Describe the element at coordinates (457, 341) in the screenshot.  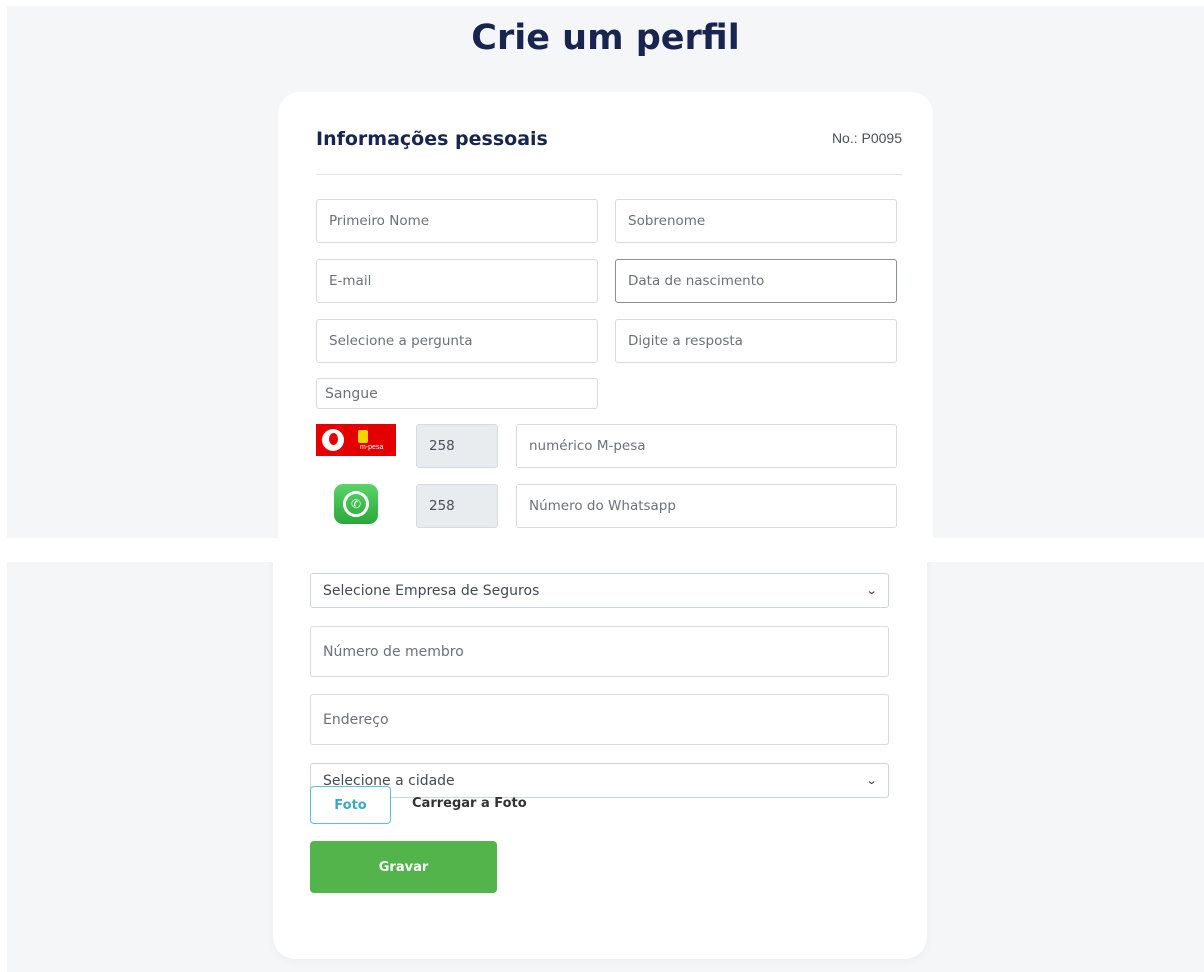
I see `security-question-select` at that location.